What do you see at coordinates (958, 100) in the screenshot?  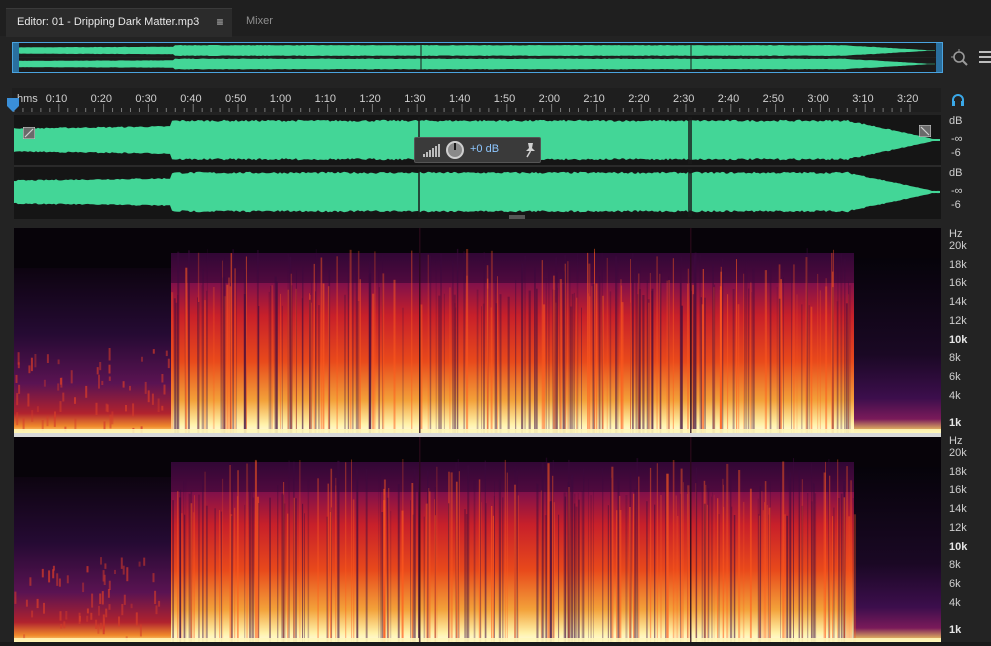 I see `headphone-icon` at bounding box center [958, 100].